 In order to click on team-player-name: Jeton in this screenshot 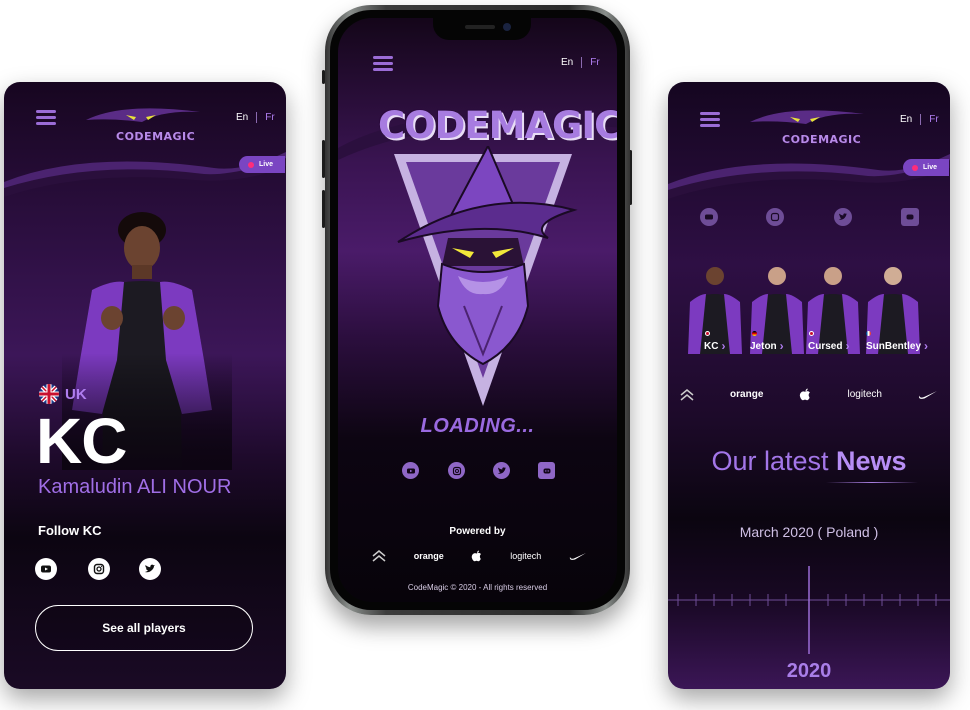, I will do `click(763, 346)`.